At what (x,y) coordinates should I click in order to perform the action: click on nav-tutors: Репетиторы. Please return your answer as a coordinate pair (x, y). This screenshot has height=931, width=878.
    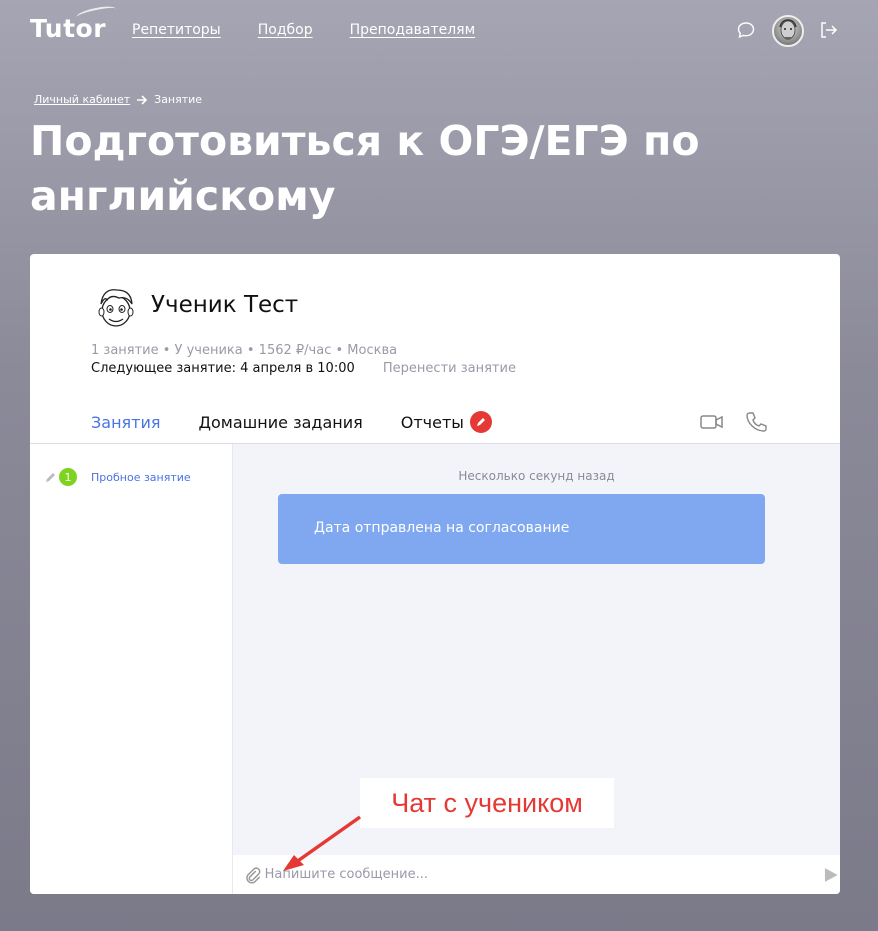
    Looking at the image, I should click on (176, 30).